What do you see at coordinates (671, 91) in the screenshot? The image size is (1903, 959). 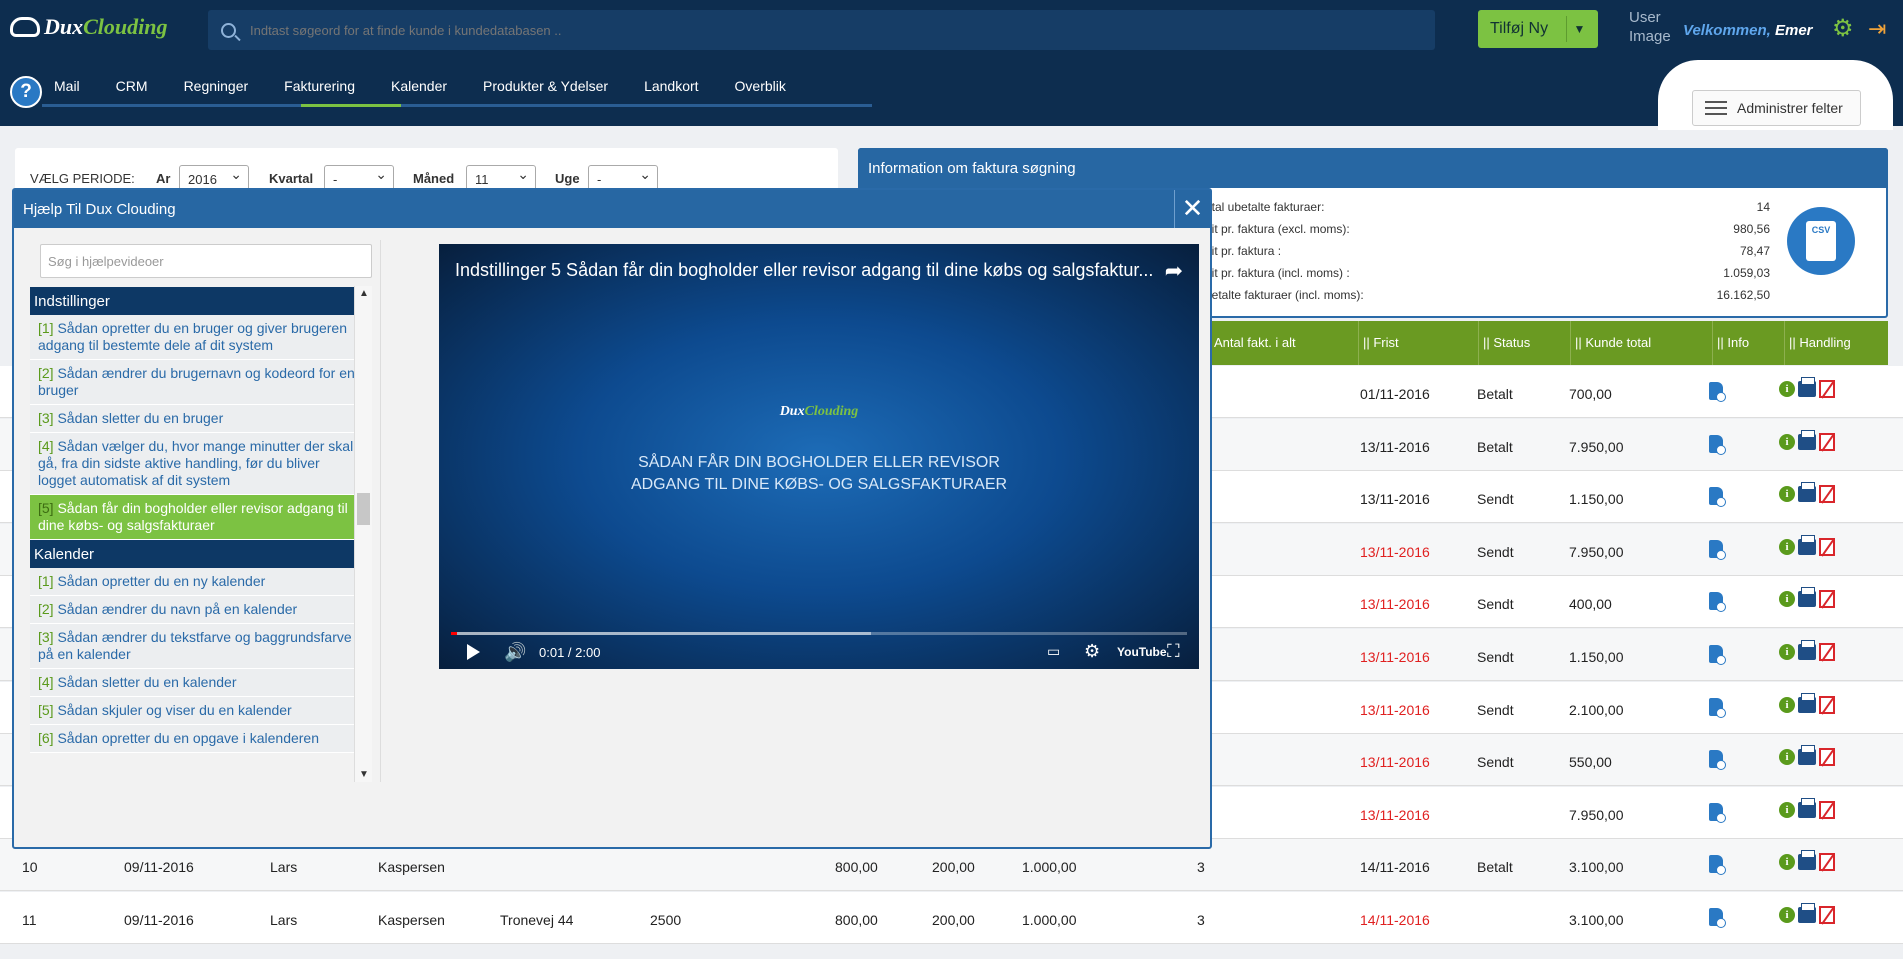 I see `nav-landkort: Landkort` at bounding box center [671, 91].